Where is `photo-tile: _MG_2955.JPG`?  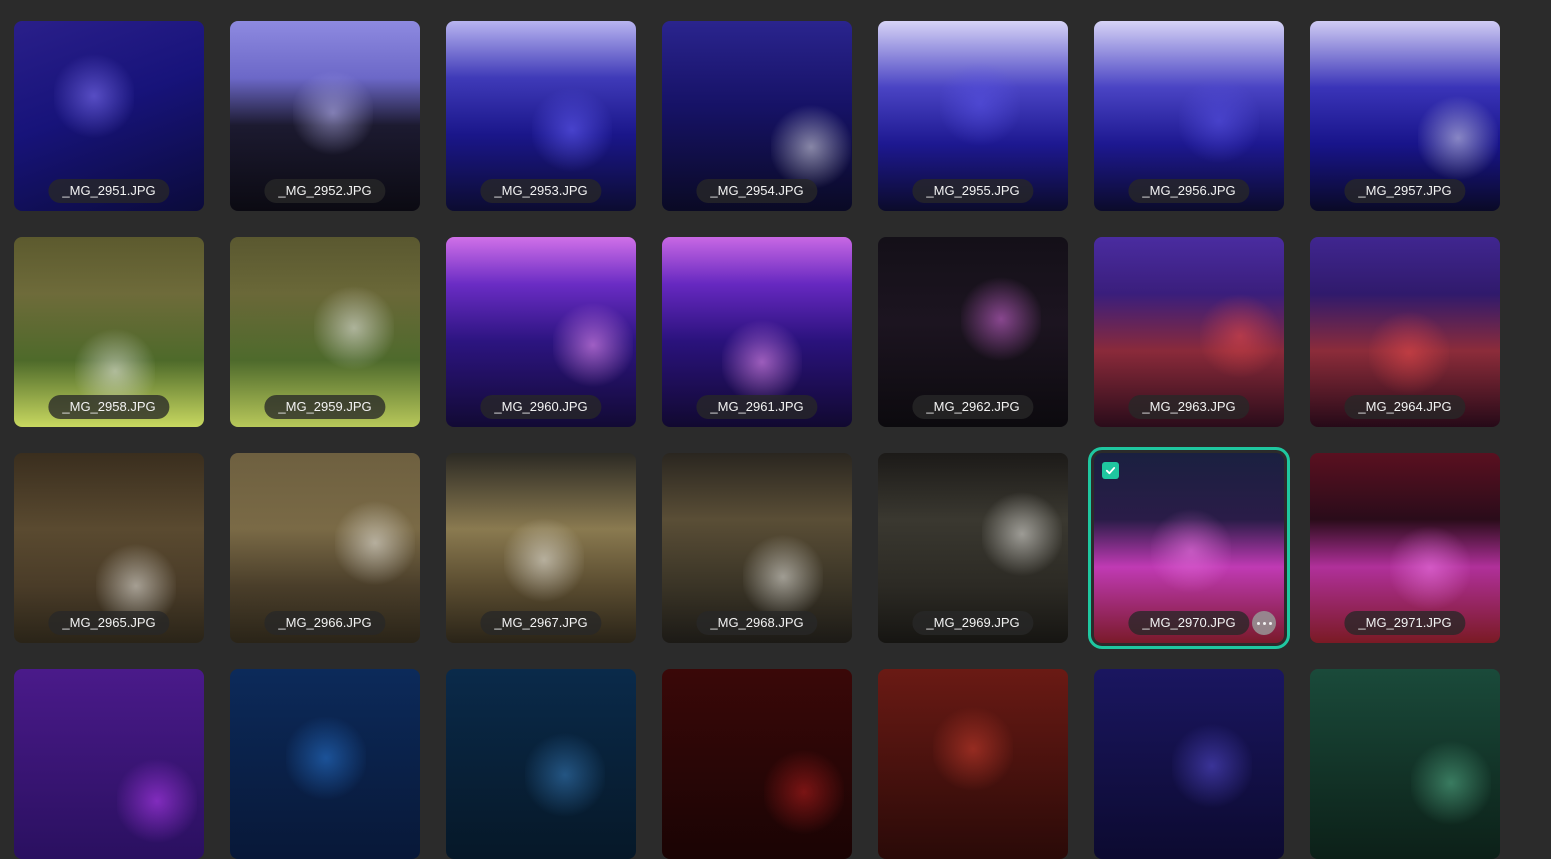 photo-tile: _MG_2955.JPG is located at coordinates (973, 116).